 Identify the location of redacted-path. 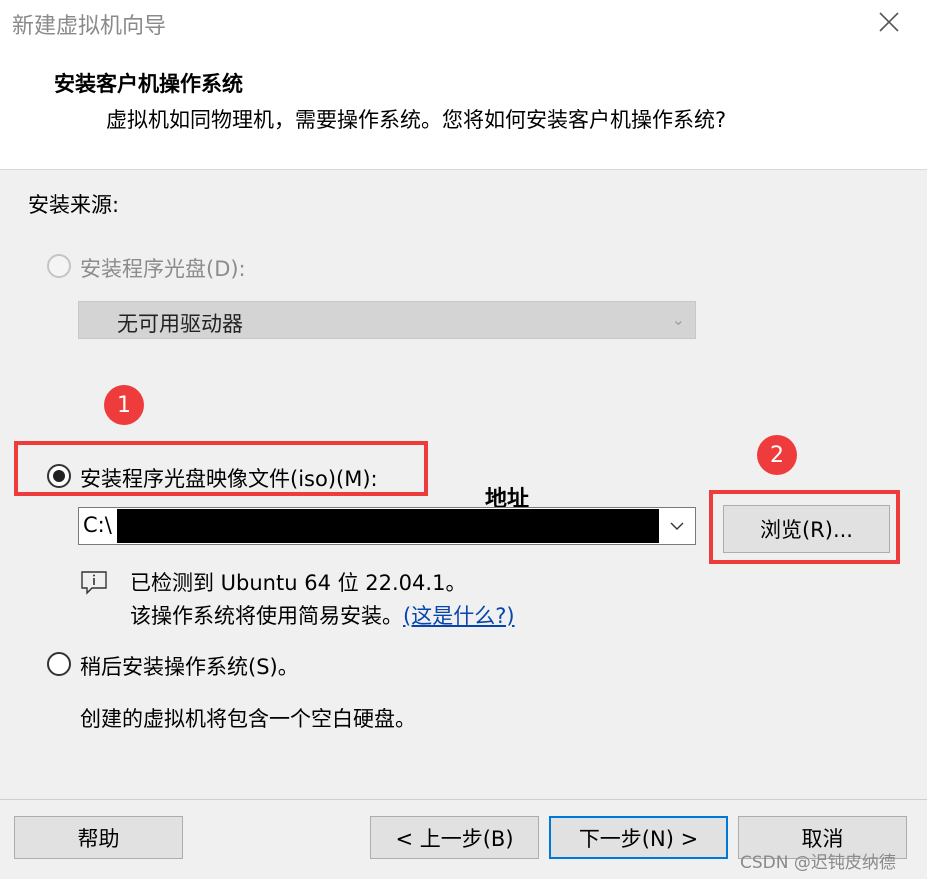
(388, 526).